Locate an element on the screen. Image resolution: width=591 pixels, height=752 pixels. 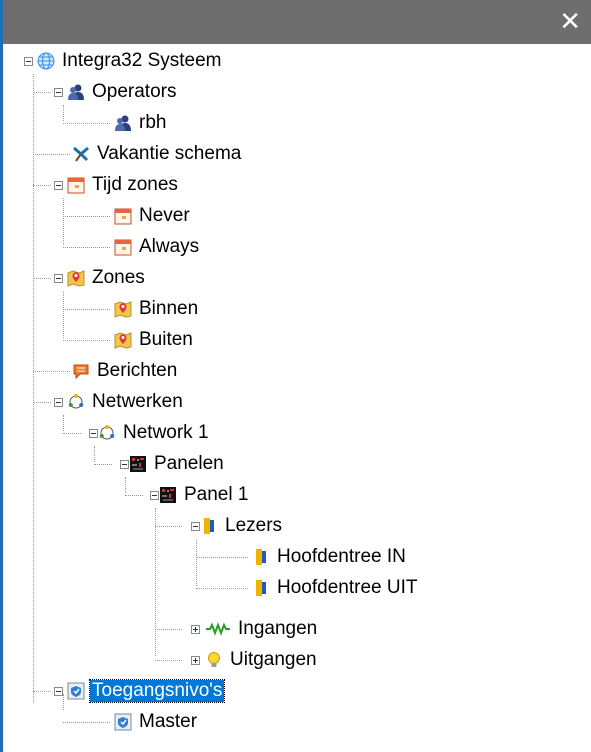
collapse-toggle-netwerken is located at coordinates (58, 402).